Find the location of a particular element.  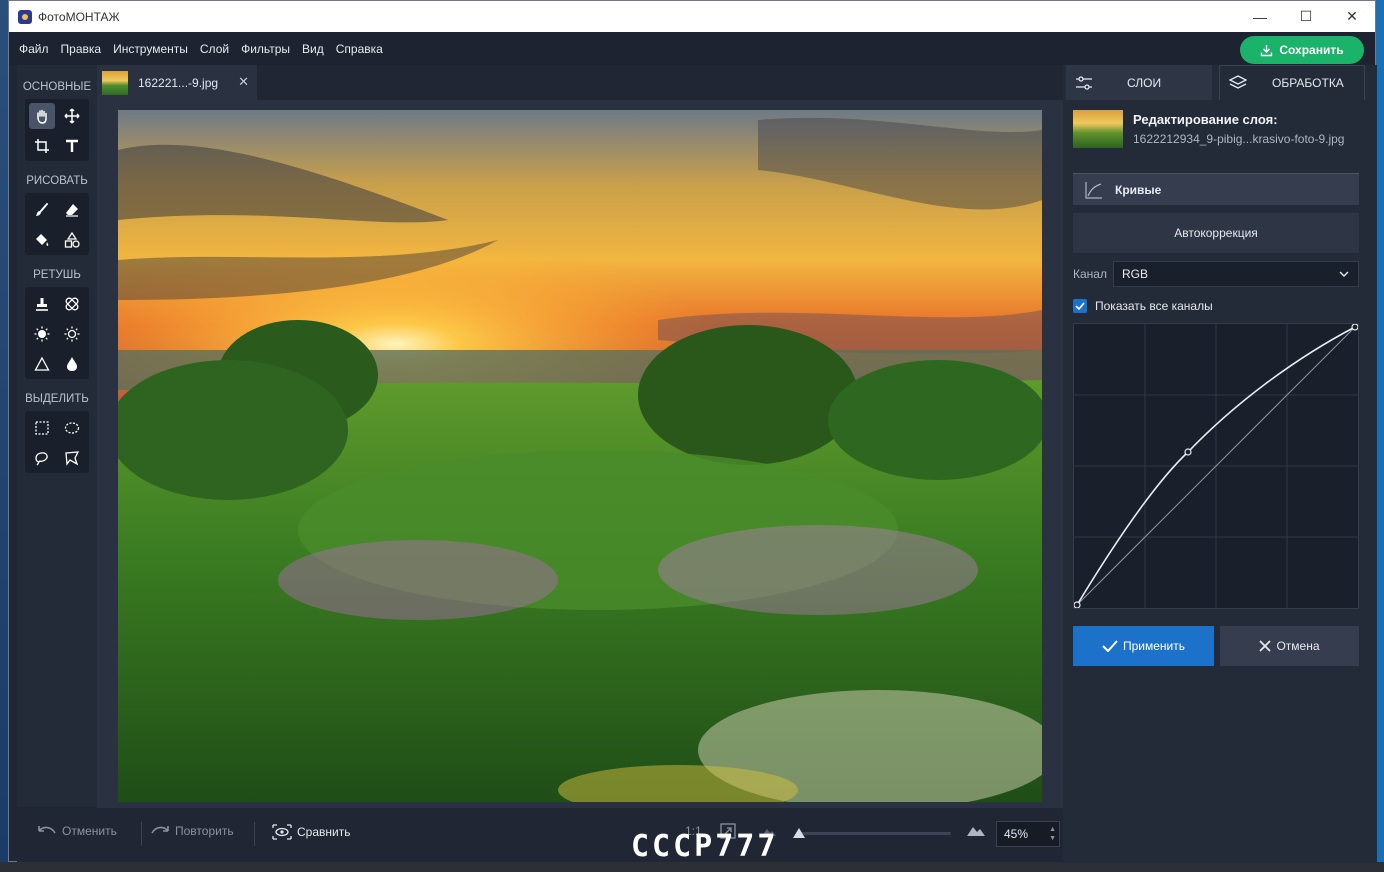

ellipse-select-tool is located at coordinates (72, 428).